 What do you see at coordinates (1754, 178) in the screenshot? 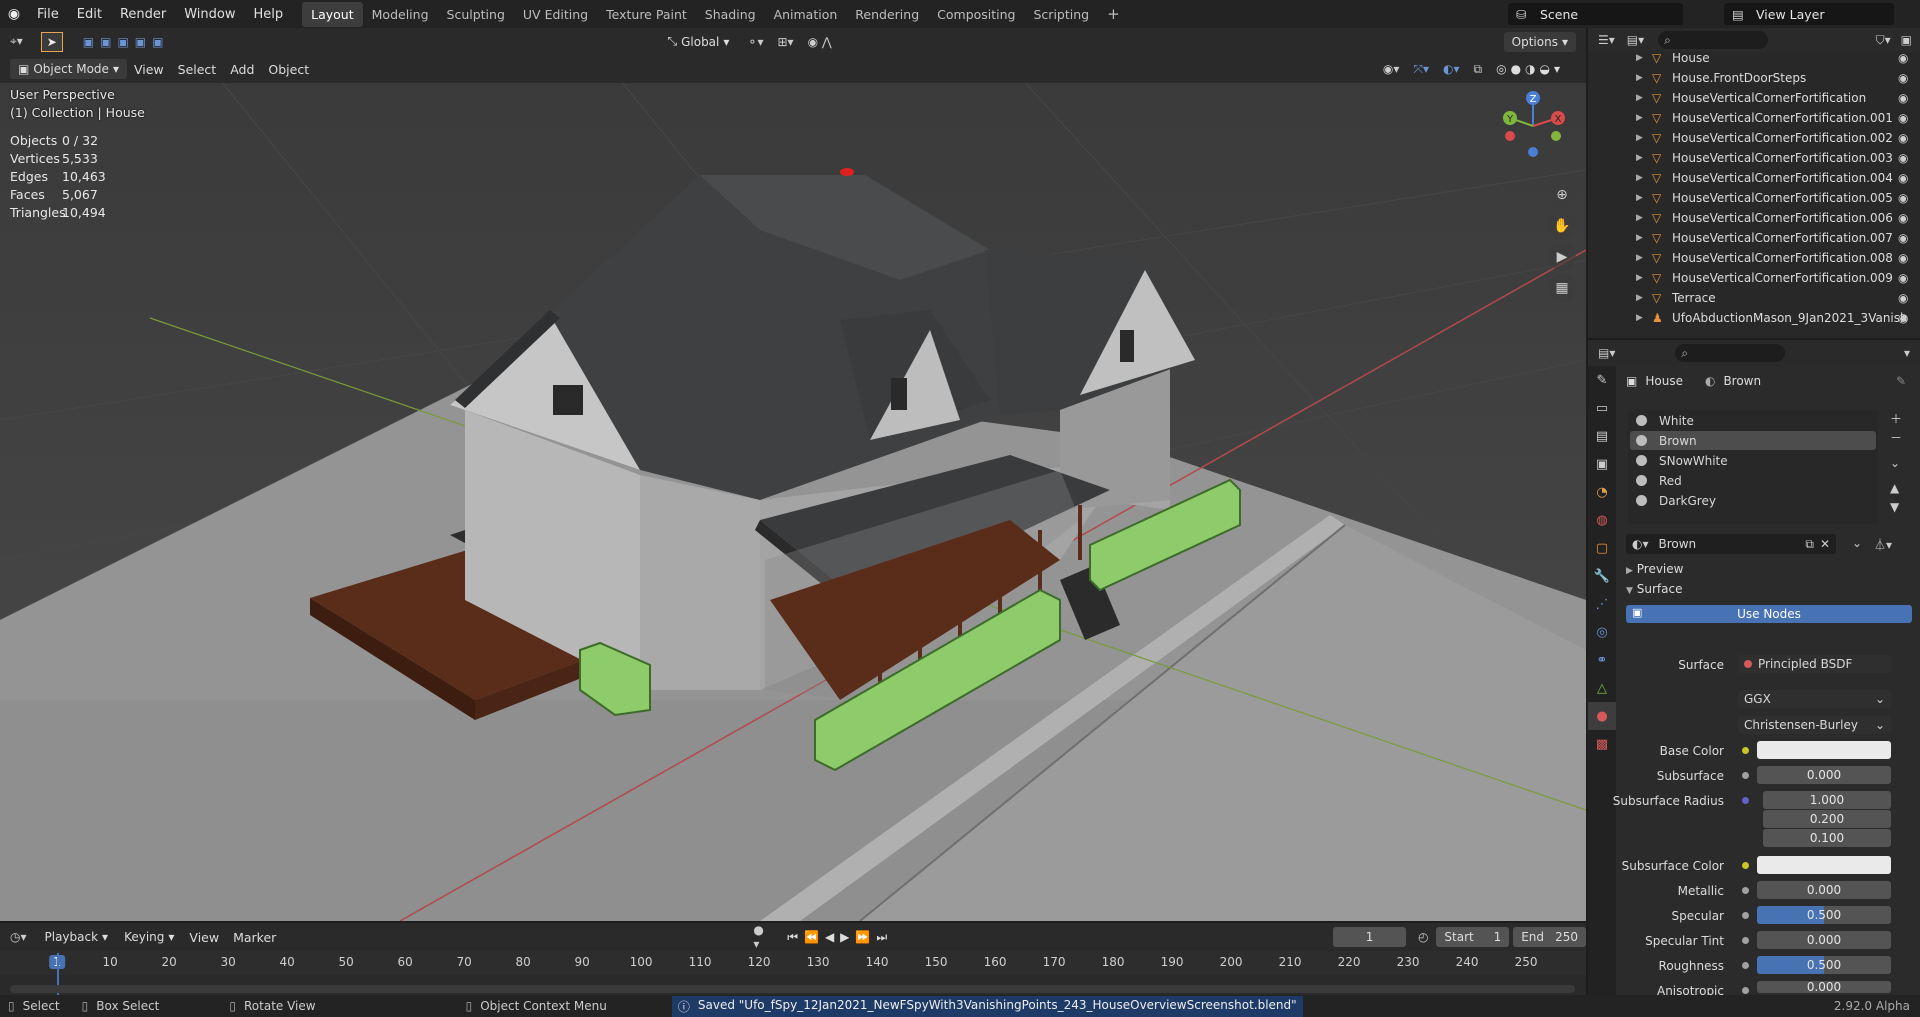
I see `outliner-row: ▶ ▽ HouseVerticalCornerFortification.004 ◉` at bounding box center [1754, 178].